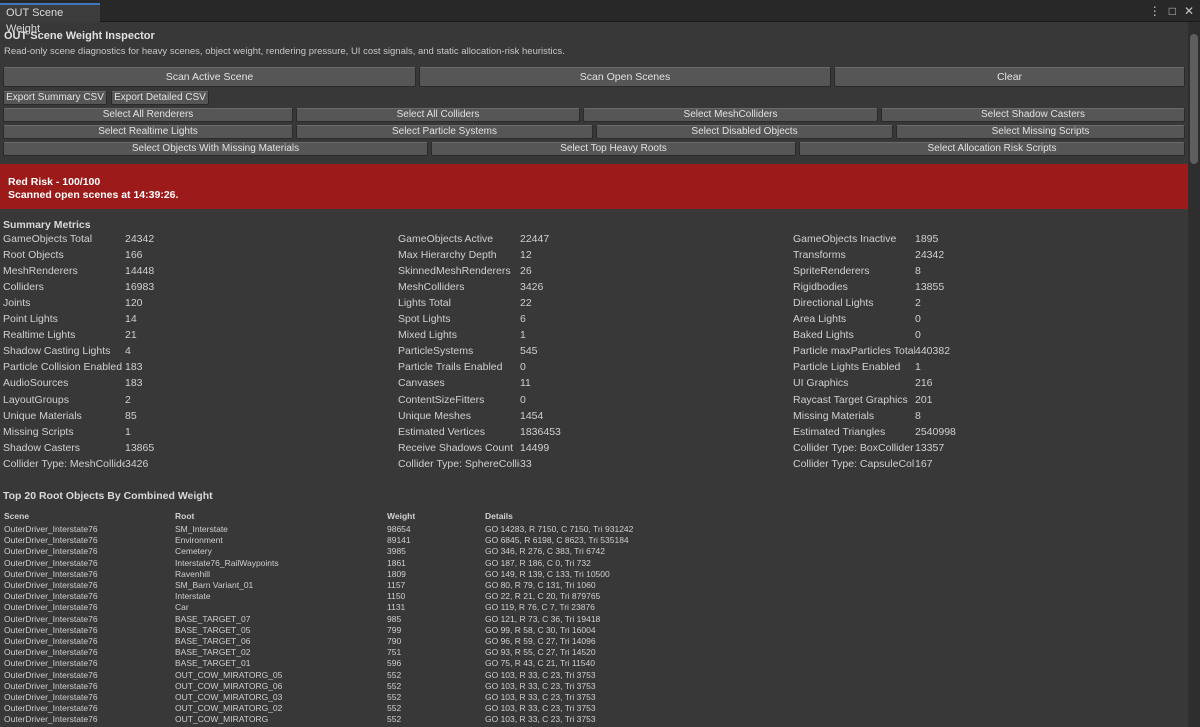 The image size is (1200, 727). What do you see at coordinates (42, 415) in the screenshot?
I see `metric-label: Unique Materials` at bounding box center [42, 415].